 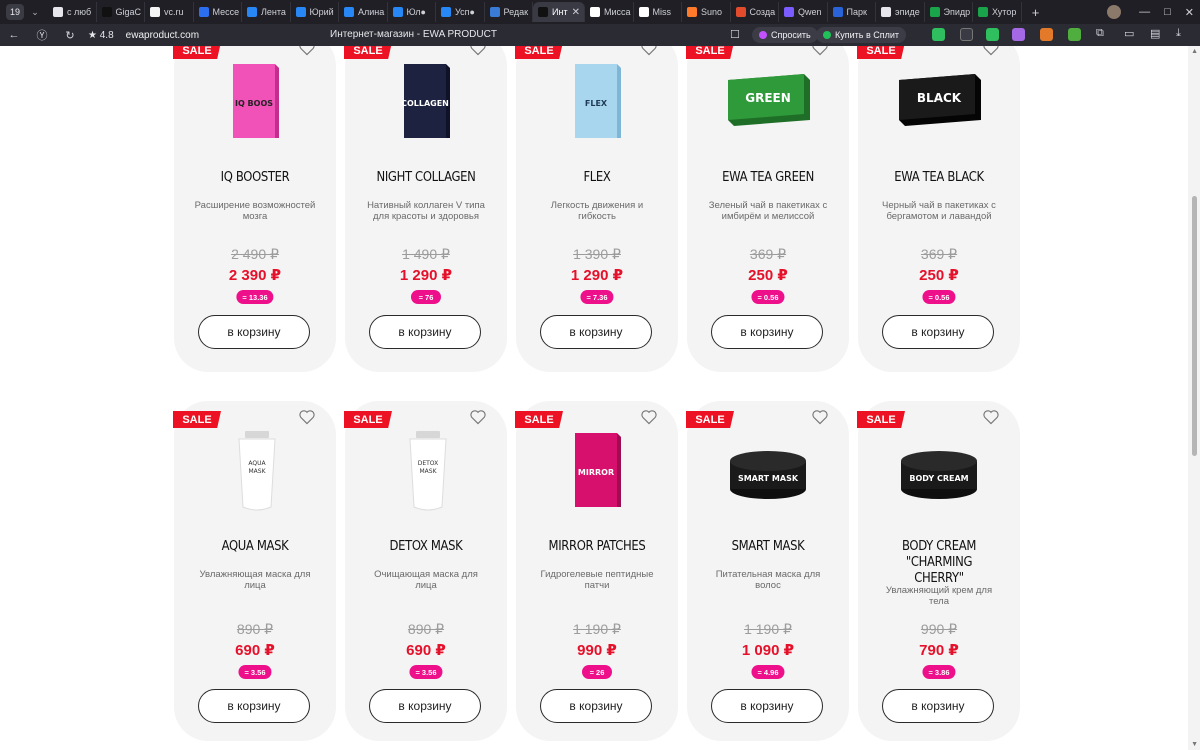 I want to click on browser-tab: Мессе, so click(x=218, y=12).